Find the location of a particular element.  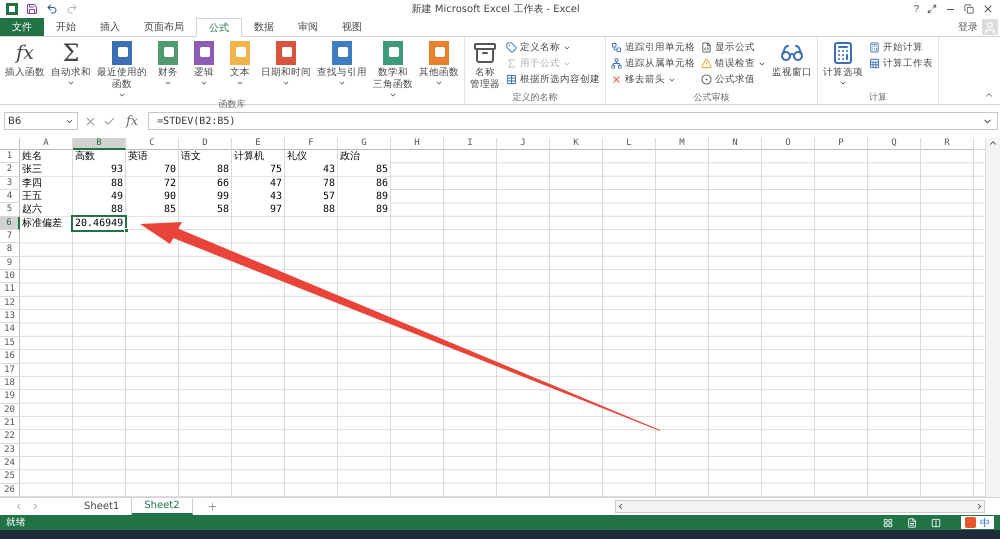

ribbon-button: 查找与引用 is located at coordinates (342, 69).